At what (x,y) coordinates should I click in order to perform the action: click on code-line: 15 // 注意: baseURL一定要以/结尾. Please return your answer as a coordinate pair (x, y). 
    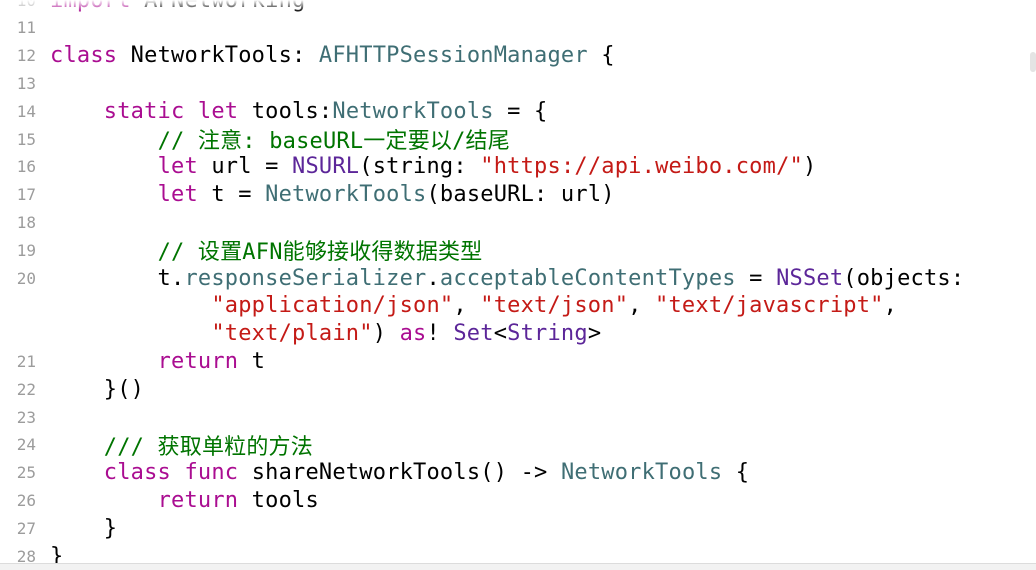
    Looking at the image, I should click on (518, 139).